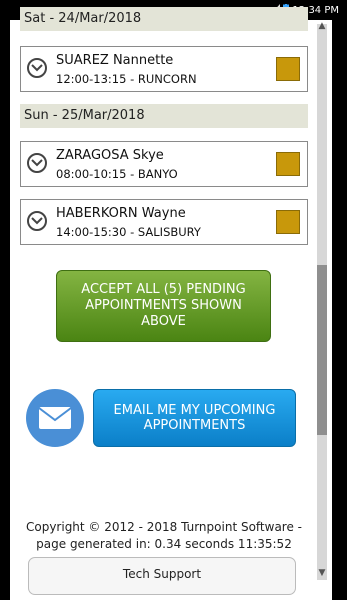 This screenshot has width=347, height=600. Describe the element at coordinates (164, 19) in the screenshot. I see `day-header: Sat - 24/Mar/2018` at that location.